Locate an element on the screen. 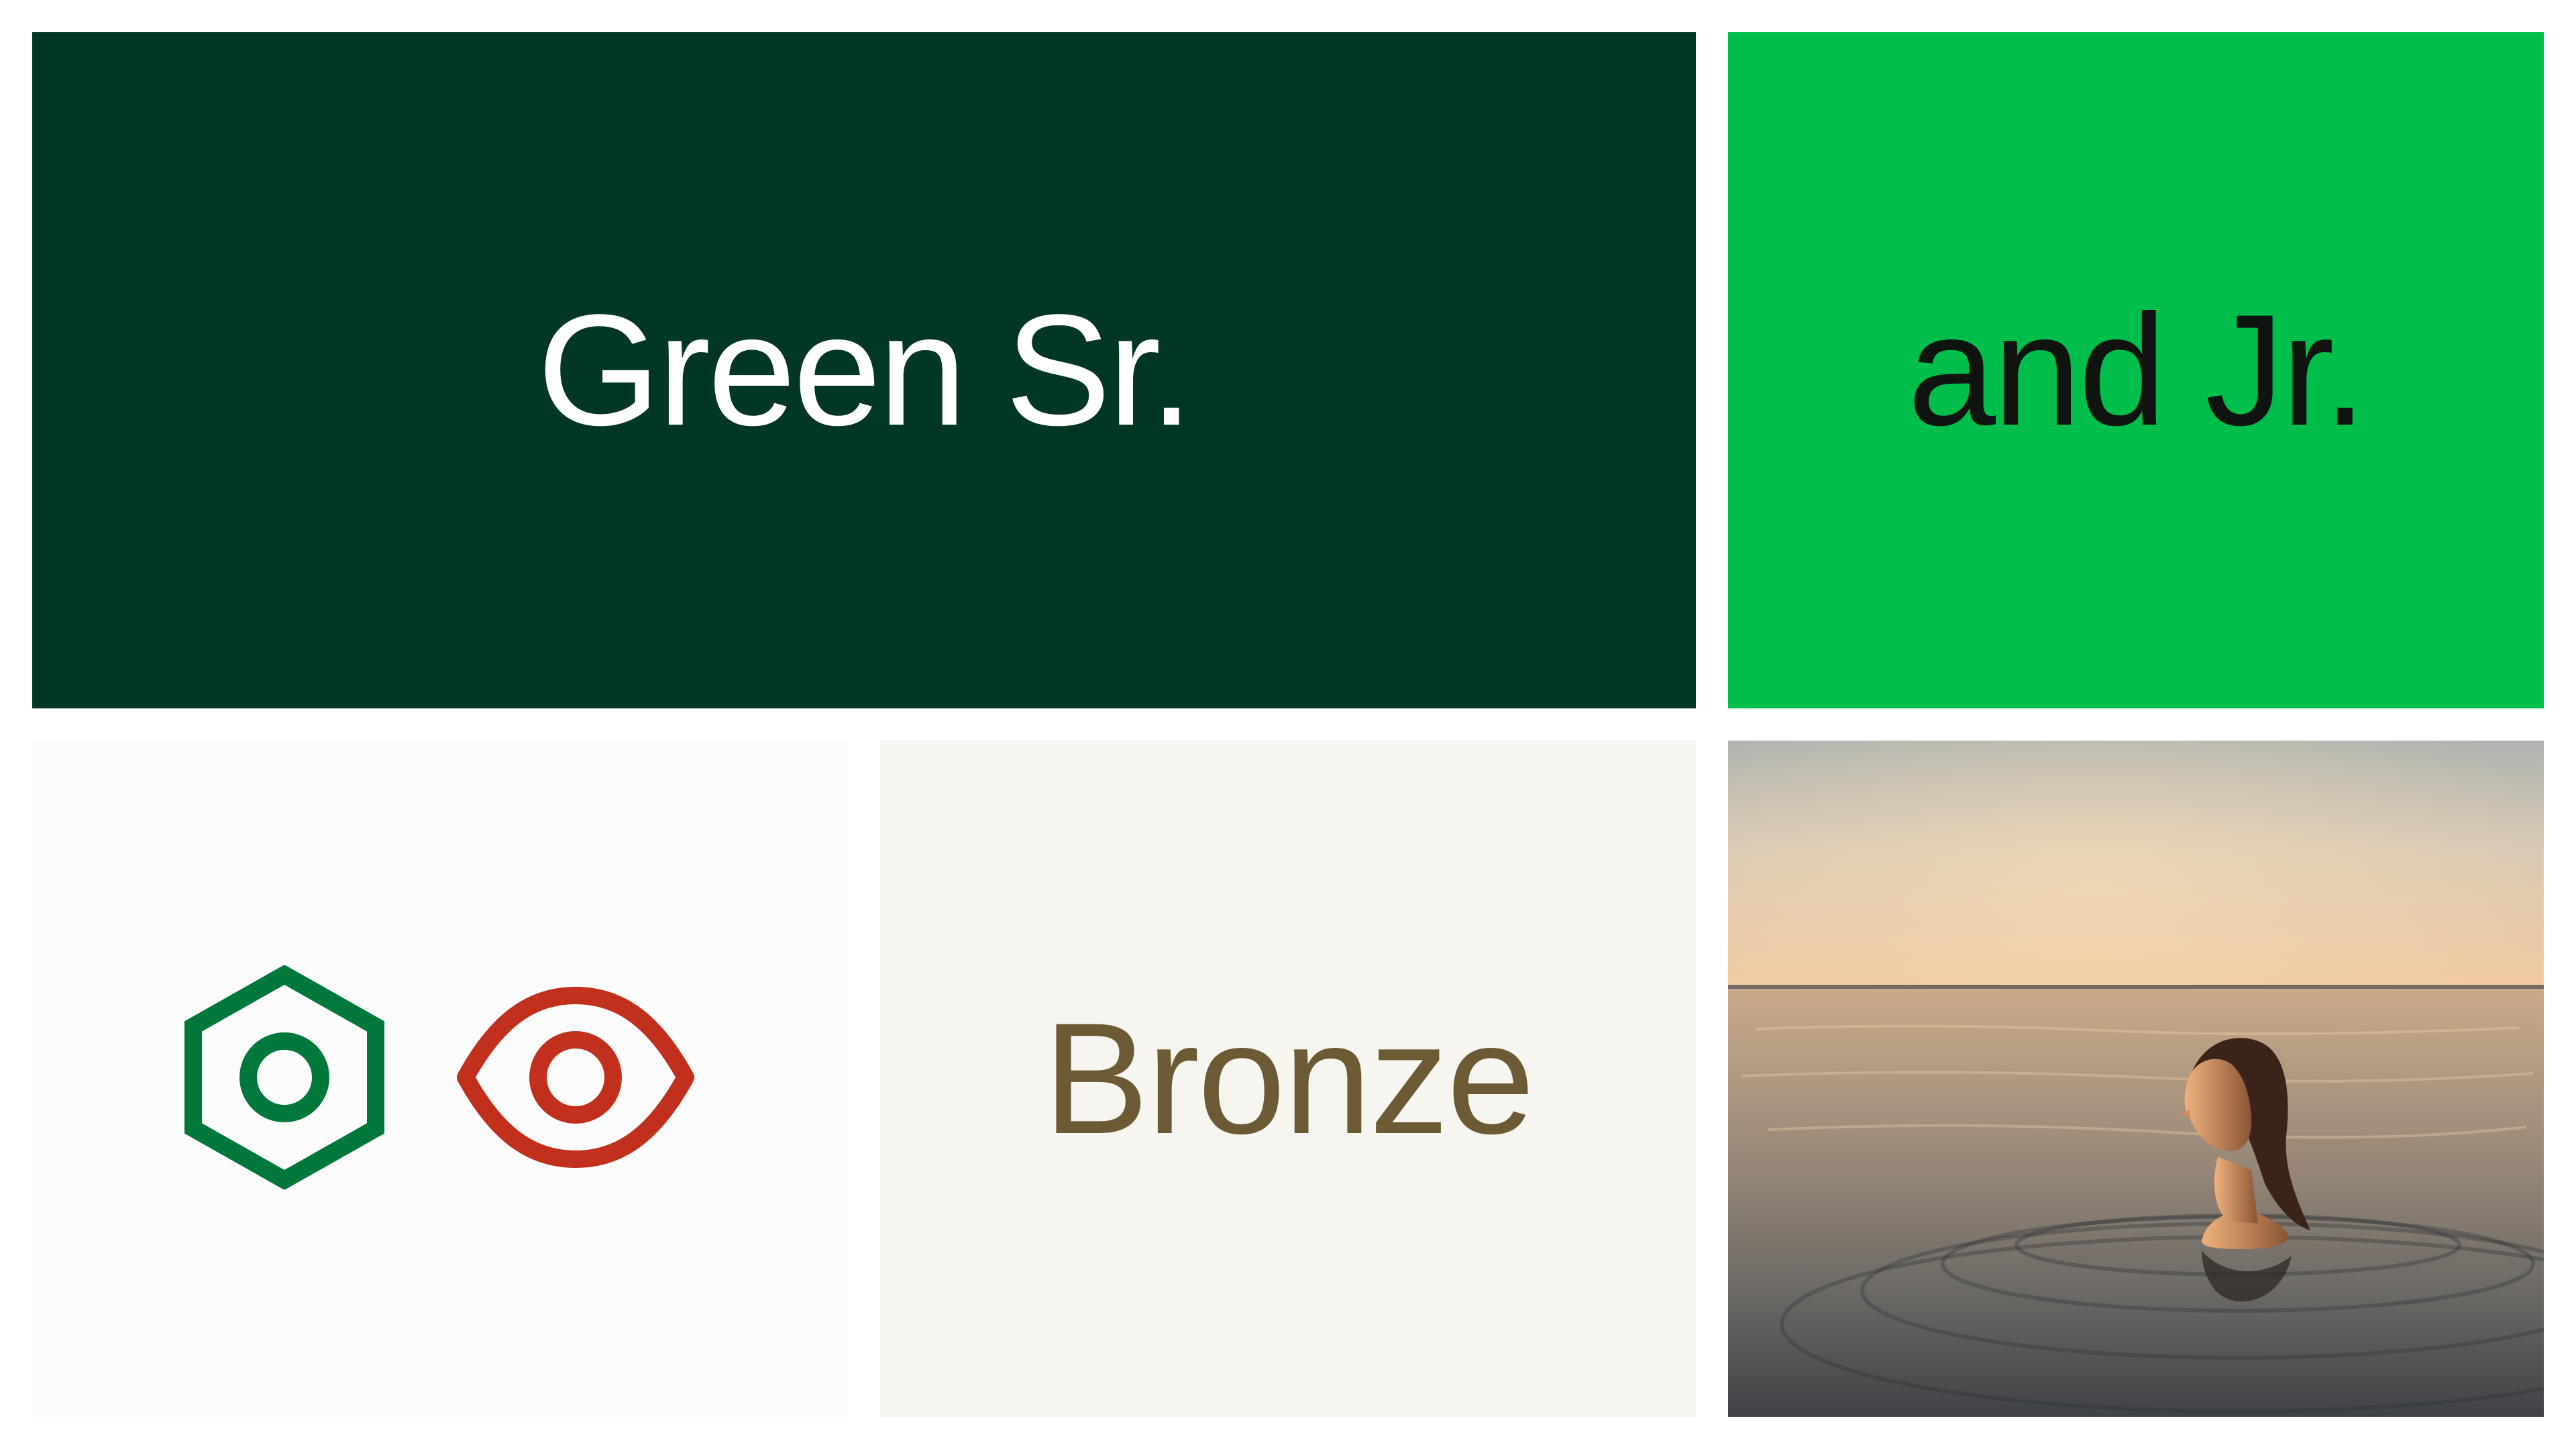 The width and height of the screenshot is (2576, 1449). green-sr-label: Green Sr. is located at coordinates (865, 370).